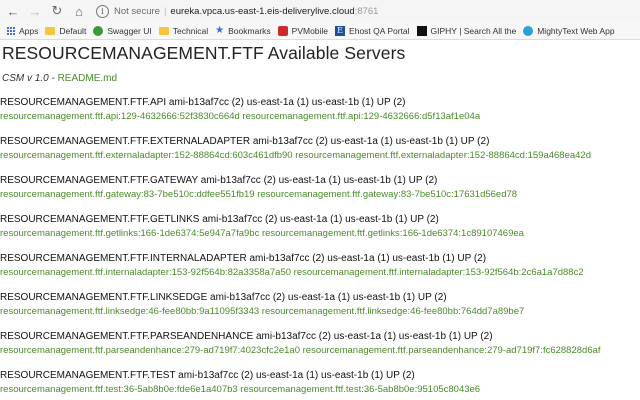 Image resolution: width=640 pixels, height=400 pixels. I want to click on server-name: RESOURCEMANAGEMENT.FTF.GATEWAY, so click(99, 180).